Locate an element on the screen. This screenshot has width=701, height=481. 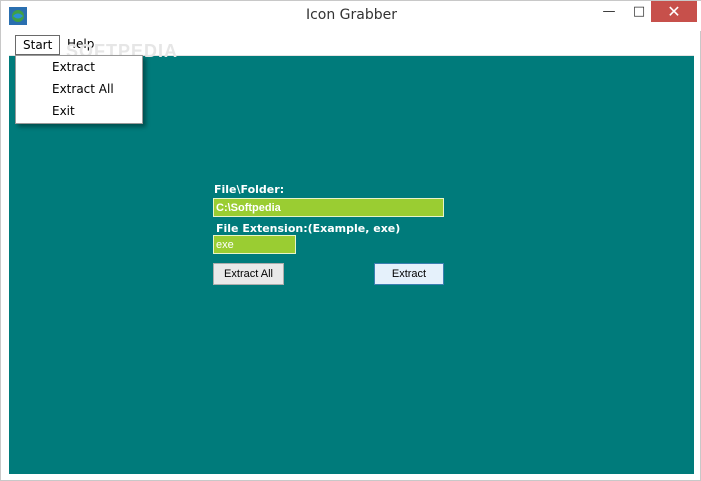
file-folder-label: File\Folder: is located at coordinates (249, 189).